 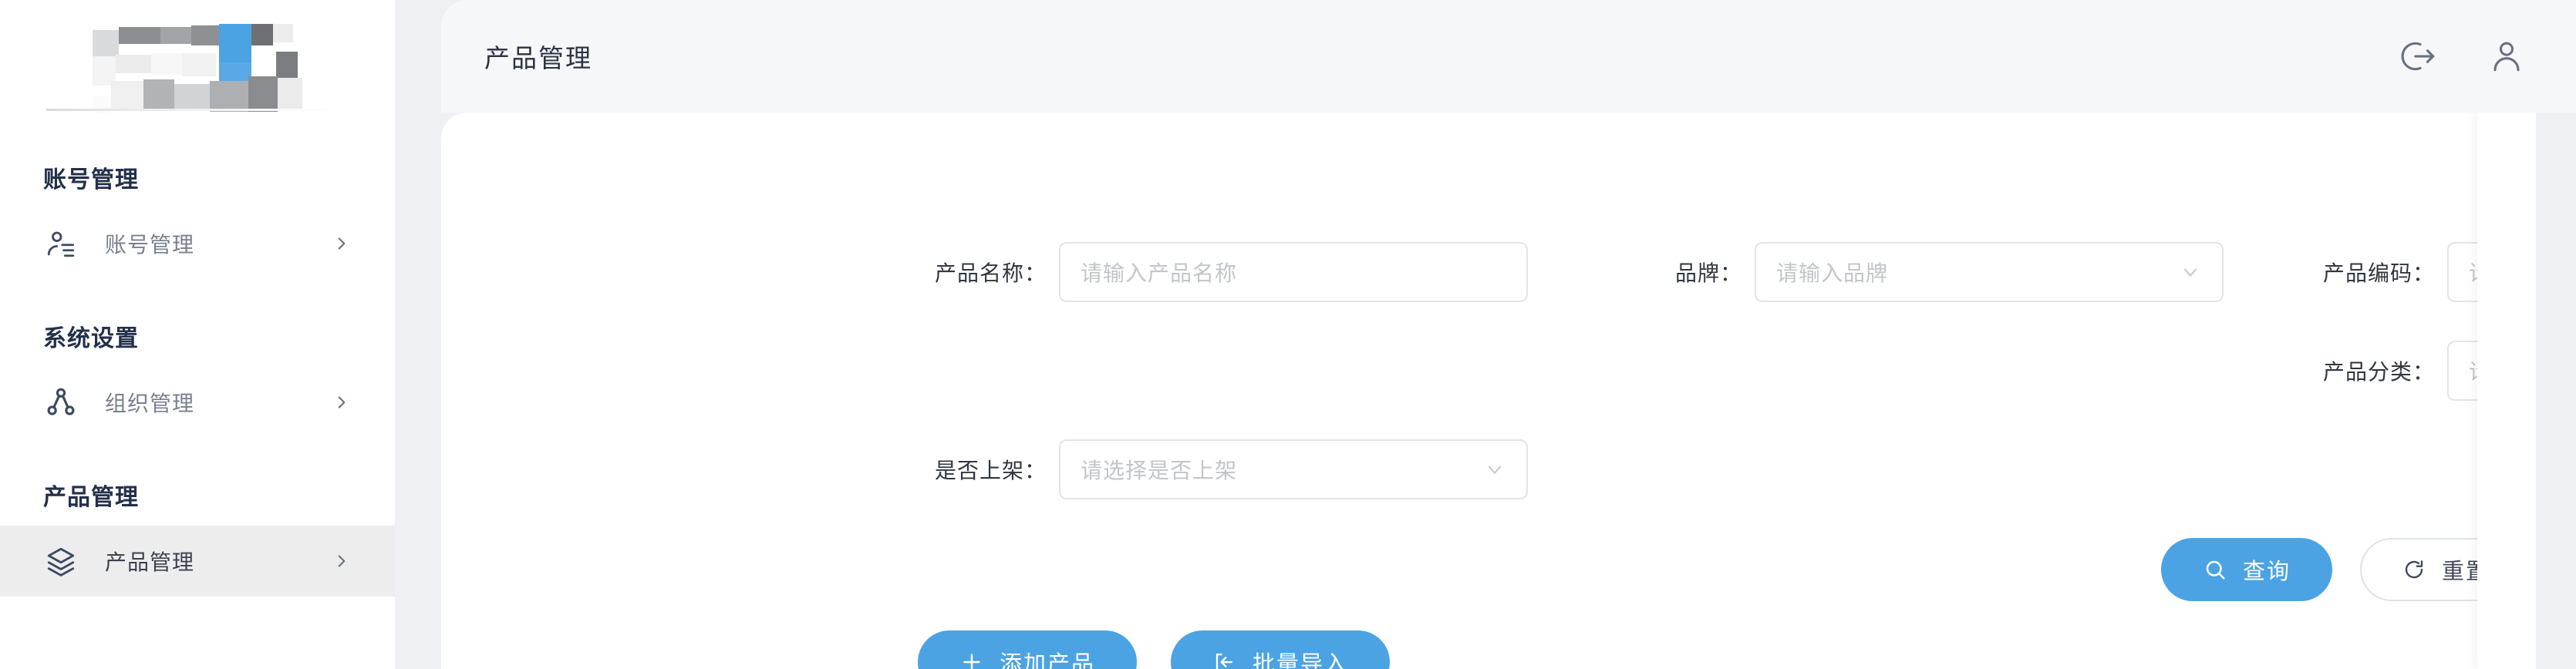 I want to click on logo-divider, so click(x=197, y=110).